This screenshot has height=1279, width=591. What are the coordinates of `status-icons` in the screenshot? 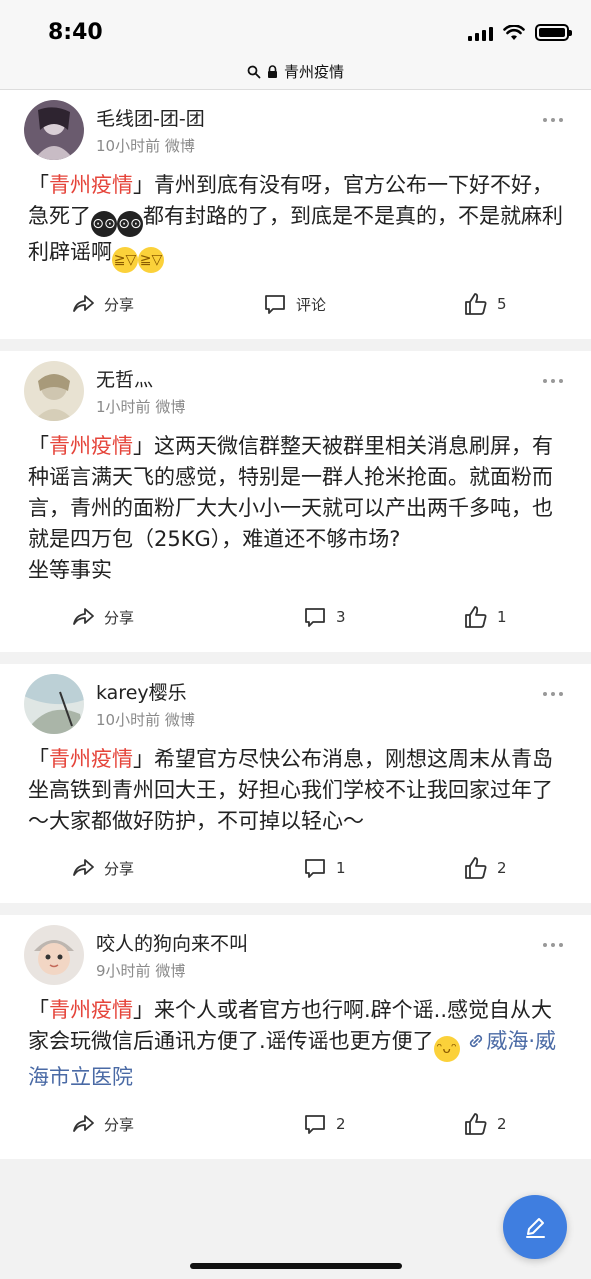 It's located at (520, 32).